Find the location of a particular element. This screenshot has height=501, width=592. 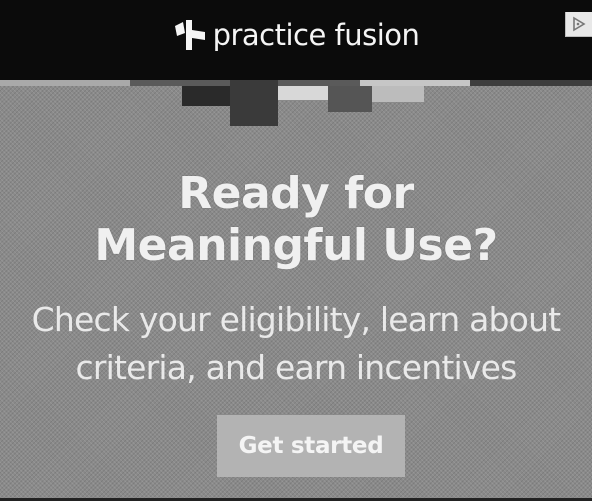

practice-fusion-logo-icon is located at coordinates (189, 35).